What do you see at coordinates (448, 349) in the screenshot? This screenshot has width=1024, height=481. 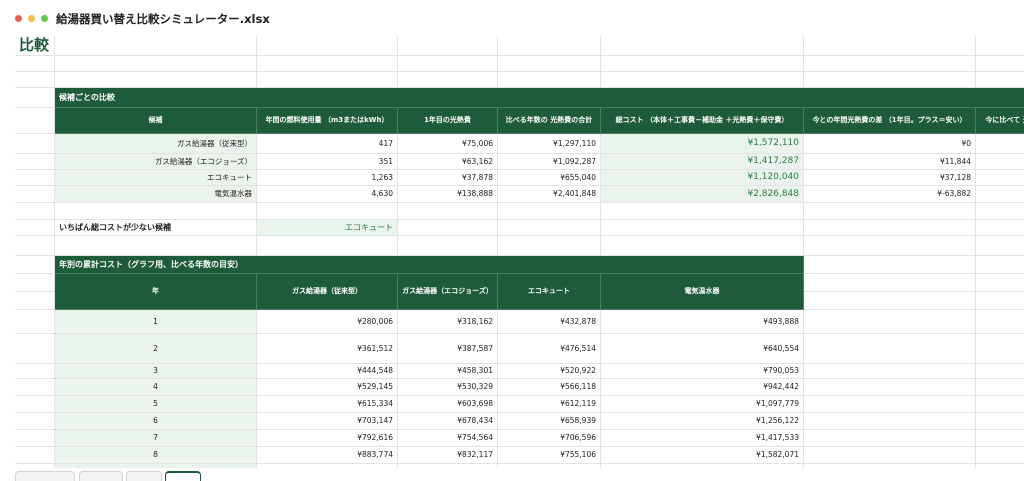 I see `cumulative-cost-cell: ¥387,587` at bounding box center [448, 349].